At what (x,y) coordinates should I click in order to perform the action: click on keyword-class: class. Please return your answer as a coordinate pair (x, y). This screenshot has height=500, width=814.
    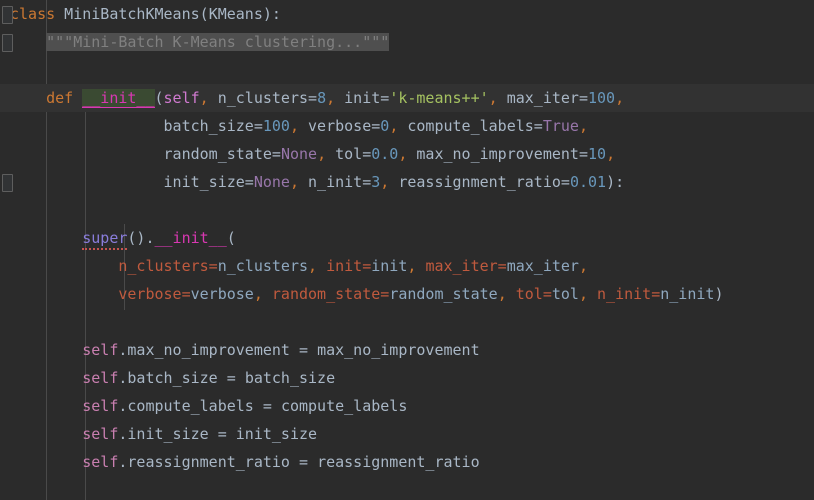
    Looking at the image, I should click on (33, 14).